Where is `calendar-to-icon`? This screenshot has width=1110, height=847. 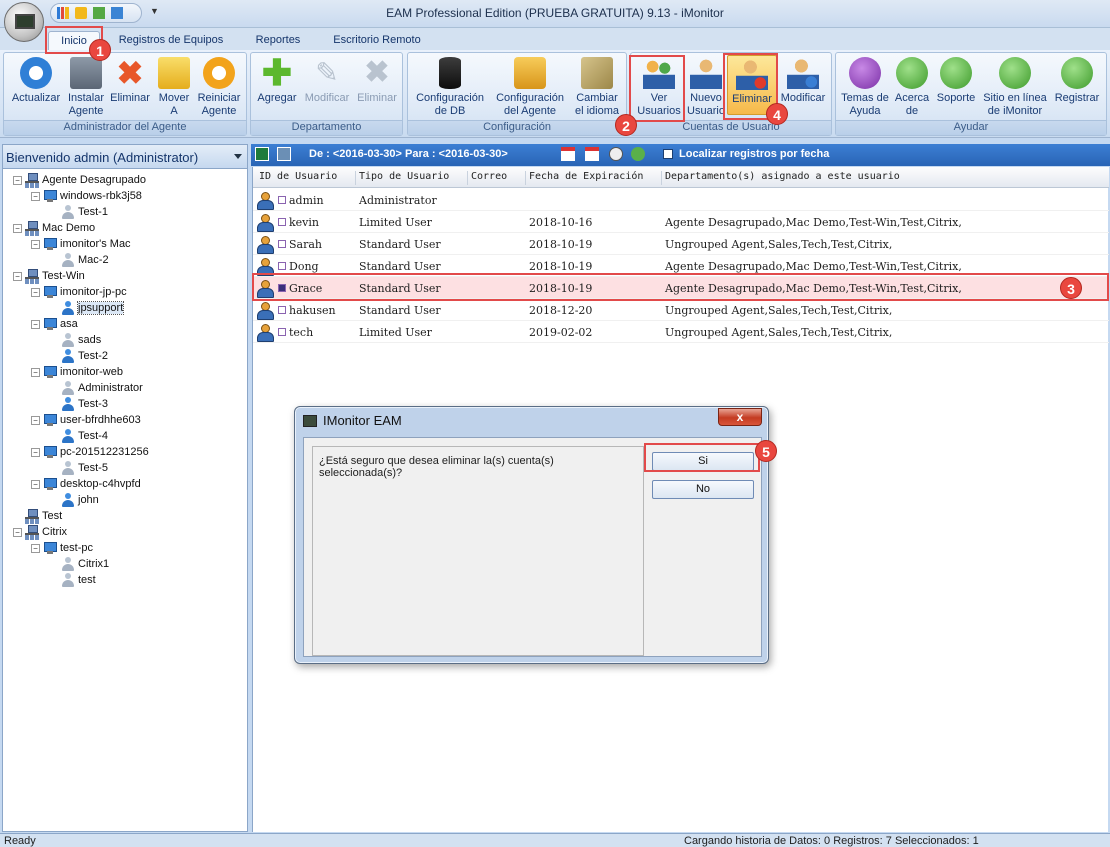
calendar-to-icon is located at coordinates (592, 154).